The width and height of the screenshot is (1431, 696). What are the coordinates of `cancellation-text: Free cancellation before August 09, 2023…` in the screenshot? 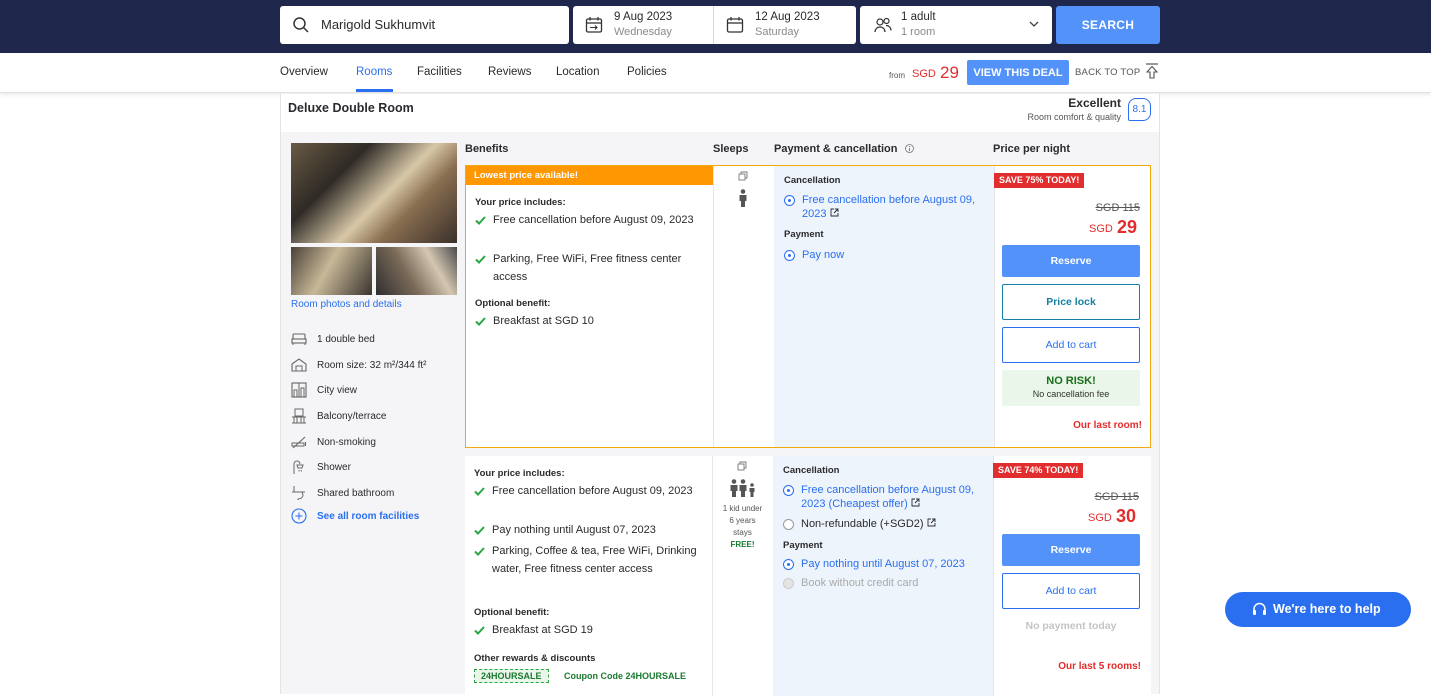 It's located at (888, 497).